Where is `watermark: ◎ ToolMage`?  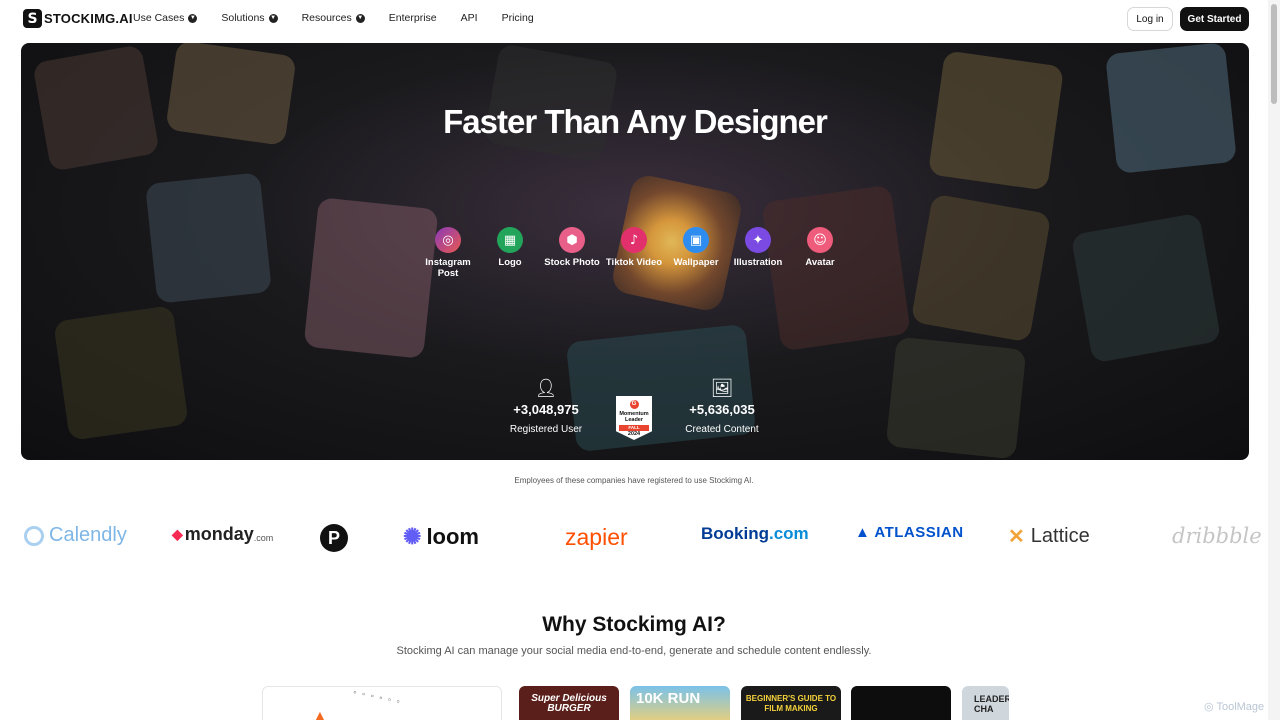 watermark: ◎ ToolMage is located at coordinates (1234, 706).